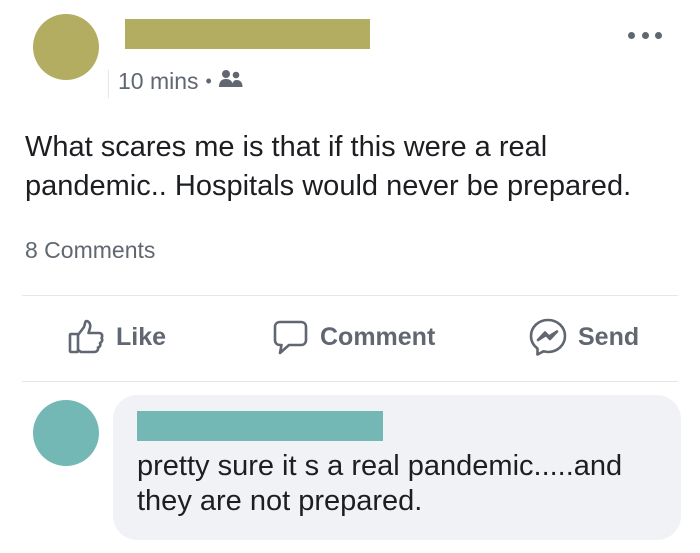  I want to click on messenger-icon, so click(548, 337).